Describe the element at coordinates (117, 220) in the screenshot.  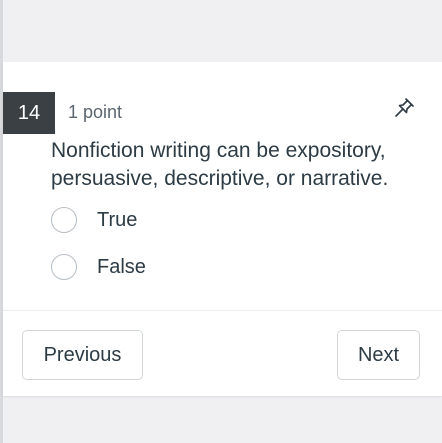
I see `answer-label: True` at that location.